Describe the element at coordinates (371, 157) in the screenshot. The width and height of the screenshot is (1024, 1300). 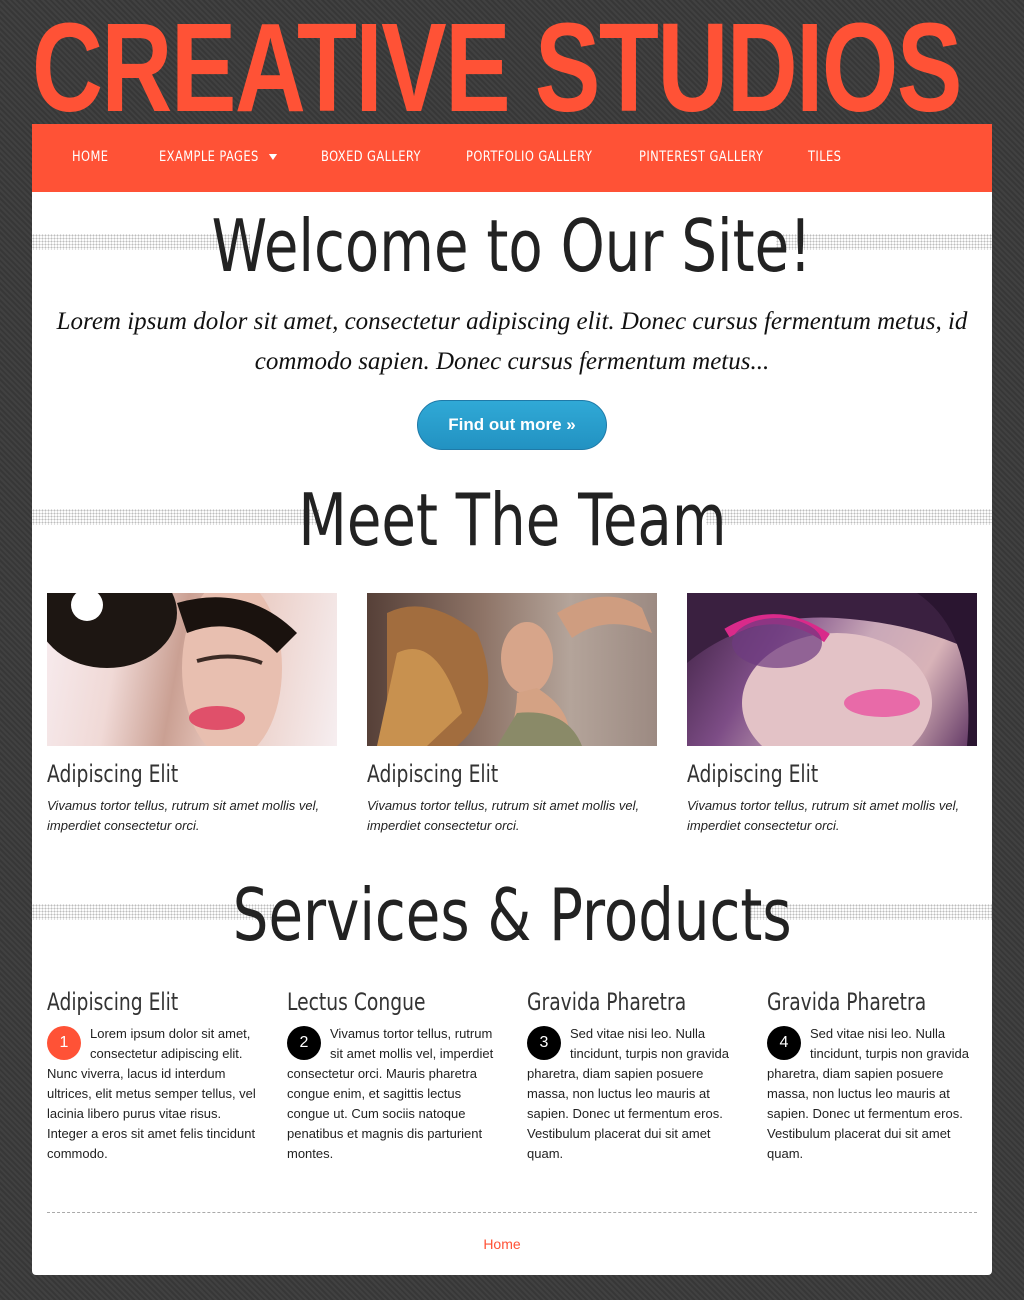
I see `nav-item-boxed-gallery: BOXED GALLERY` at that location.